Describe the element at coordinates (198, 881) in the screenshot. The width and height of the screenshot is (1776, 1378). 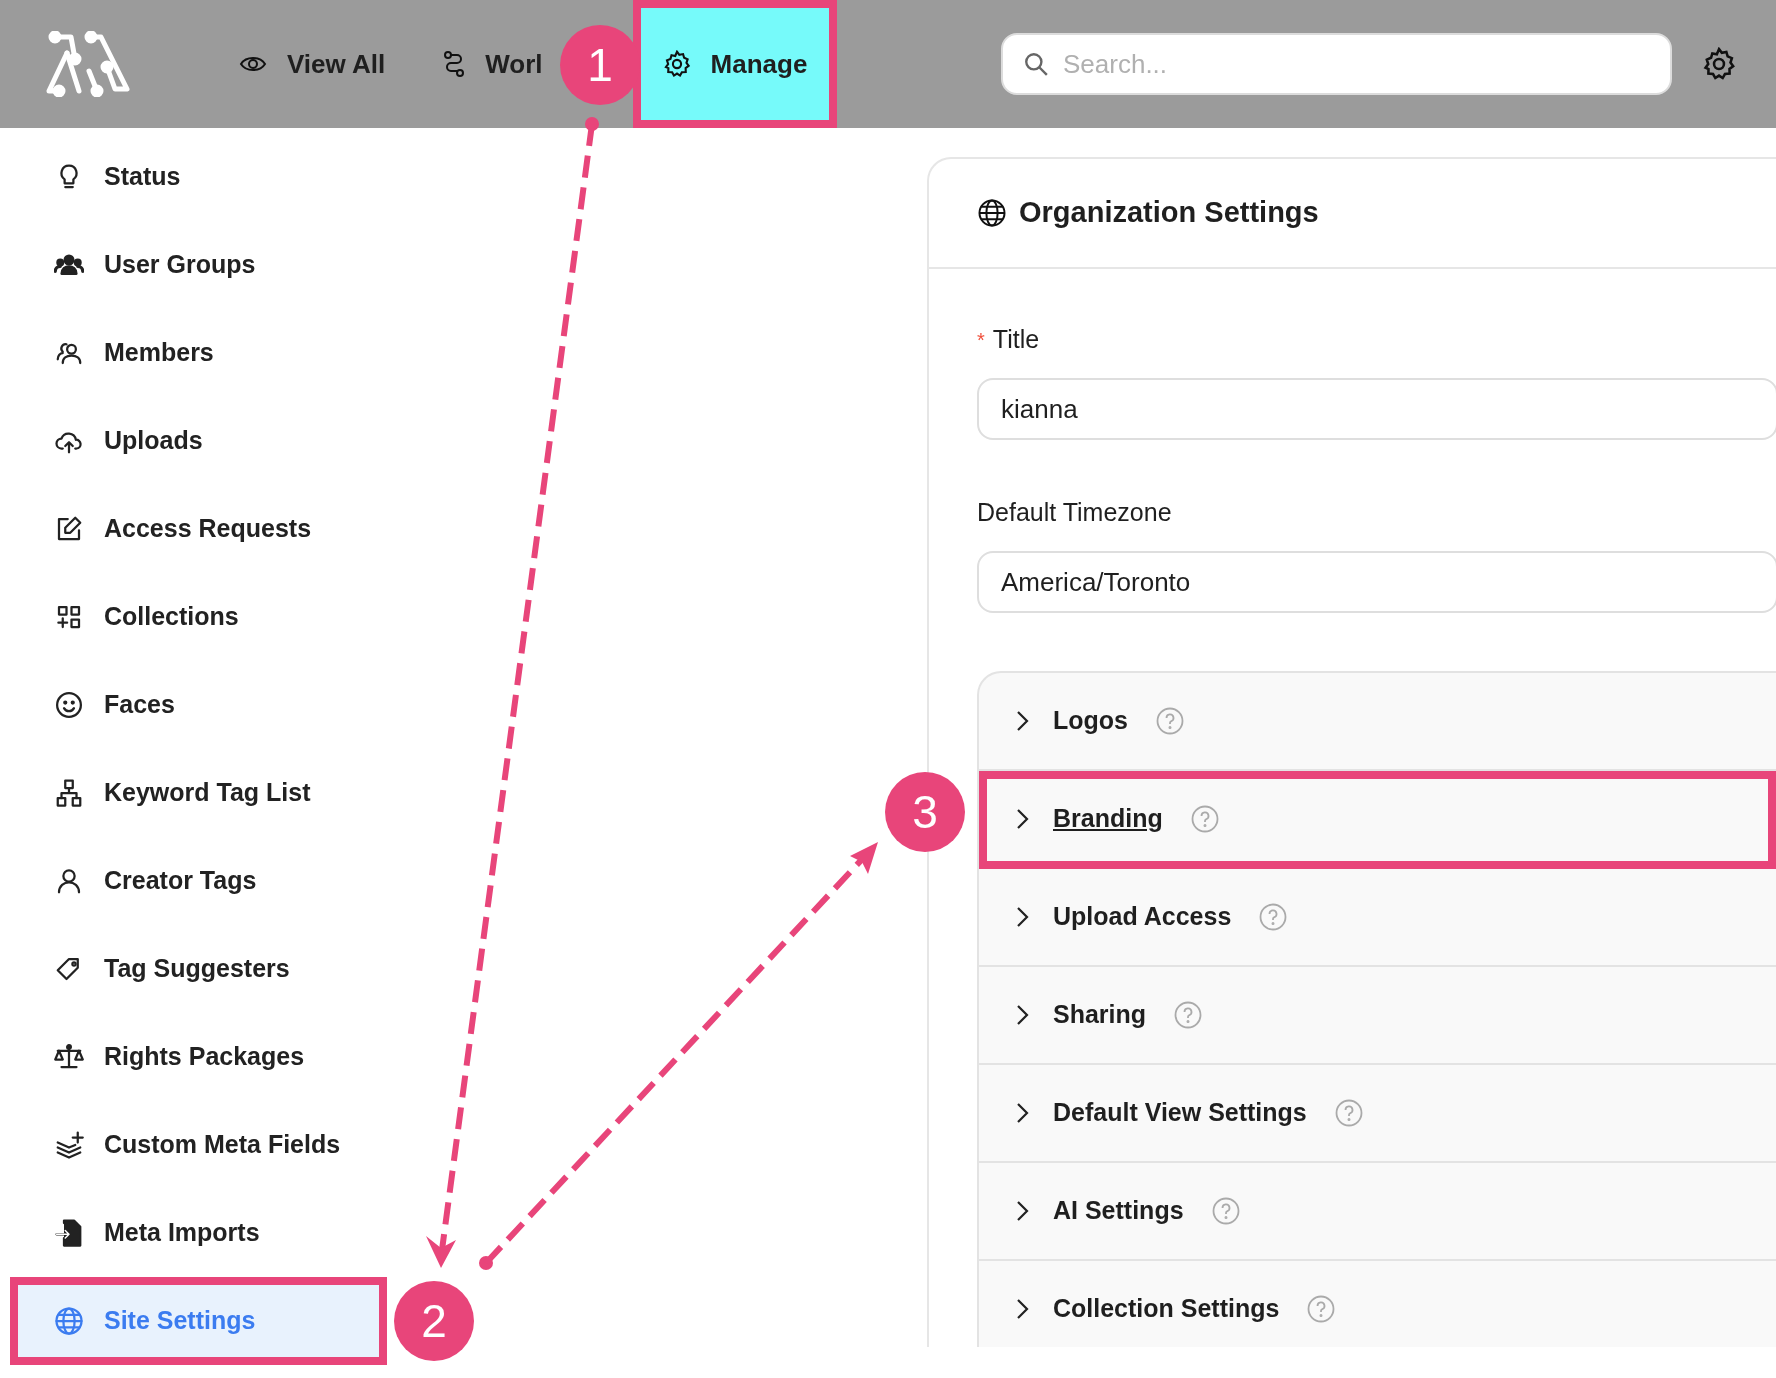
I see `sidebar-item: Creator Tags` at that location.